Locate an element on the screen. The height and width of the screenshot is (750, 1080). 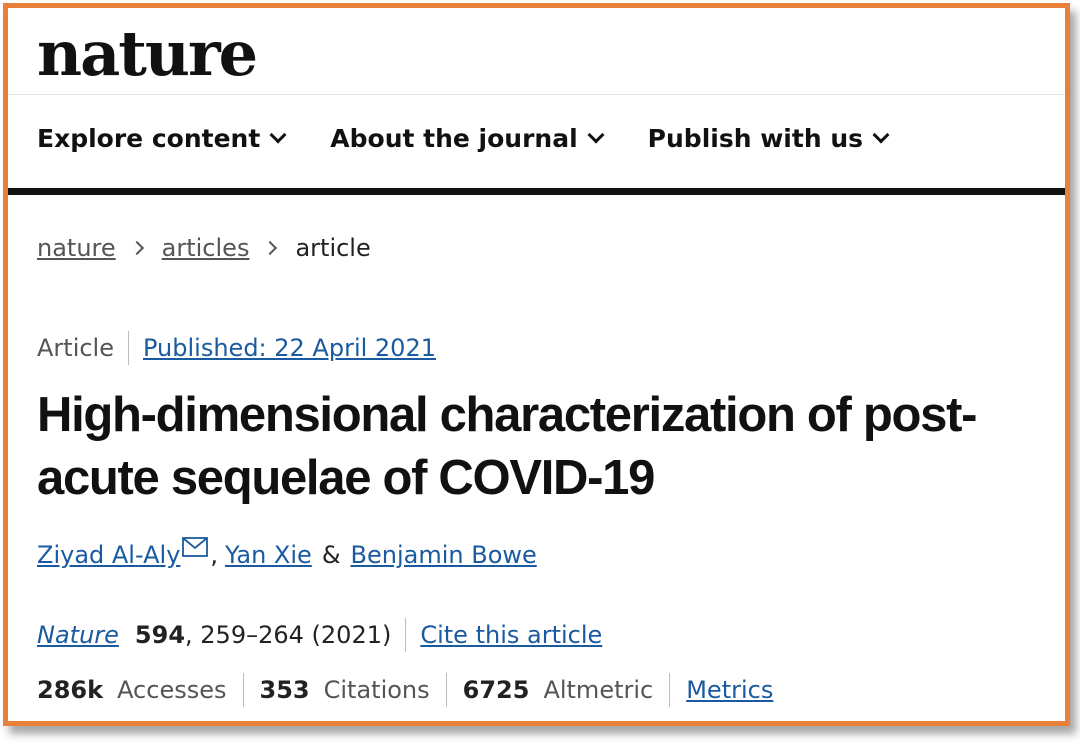
breadcrumb-current: article is located at coordinates (333, 248).